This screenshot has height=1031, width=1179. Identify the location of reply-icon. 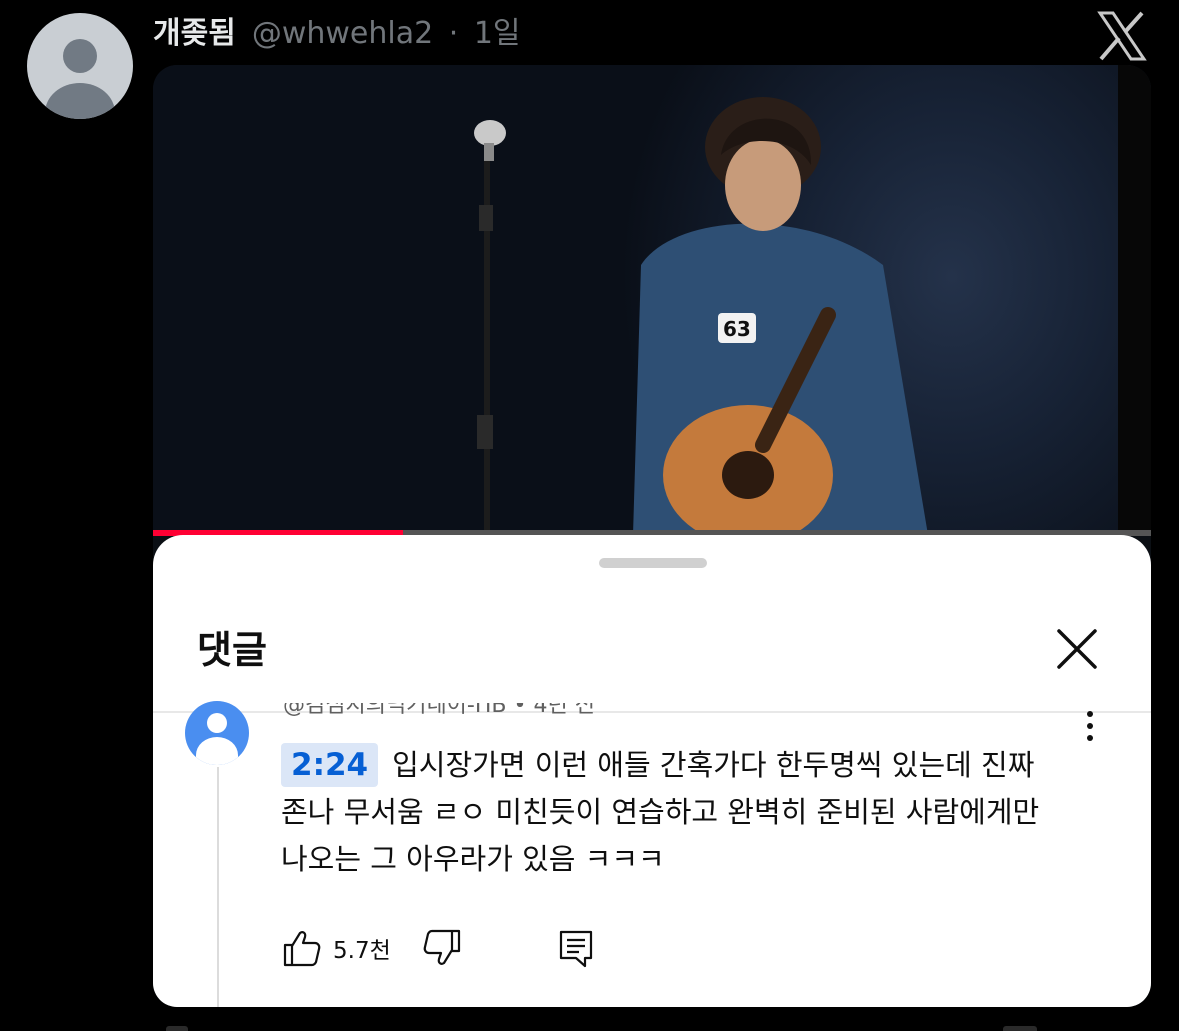
(576, 948).